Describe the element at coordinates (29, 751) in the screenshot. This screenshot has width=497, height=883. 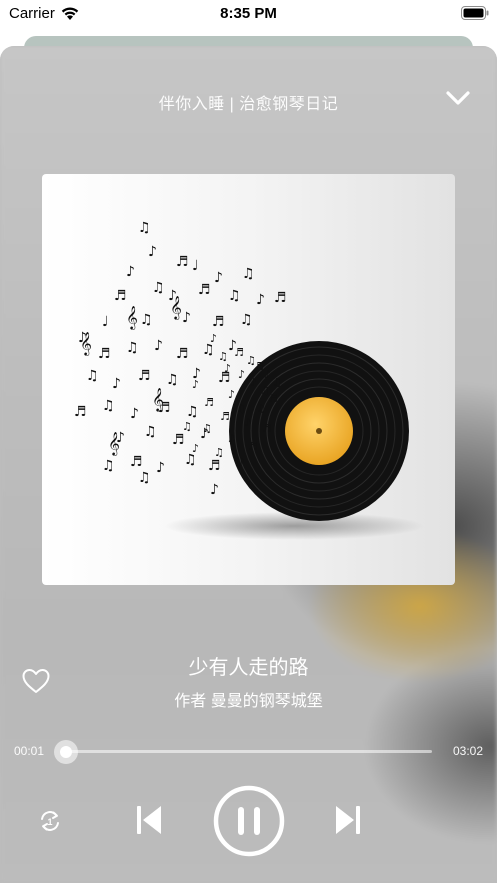
I see `elapsed-time: 00:01` at that location.